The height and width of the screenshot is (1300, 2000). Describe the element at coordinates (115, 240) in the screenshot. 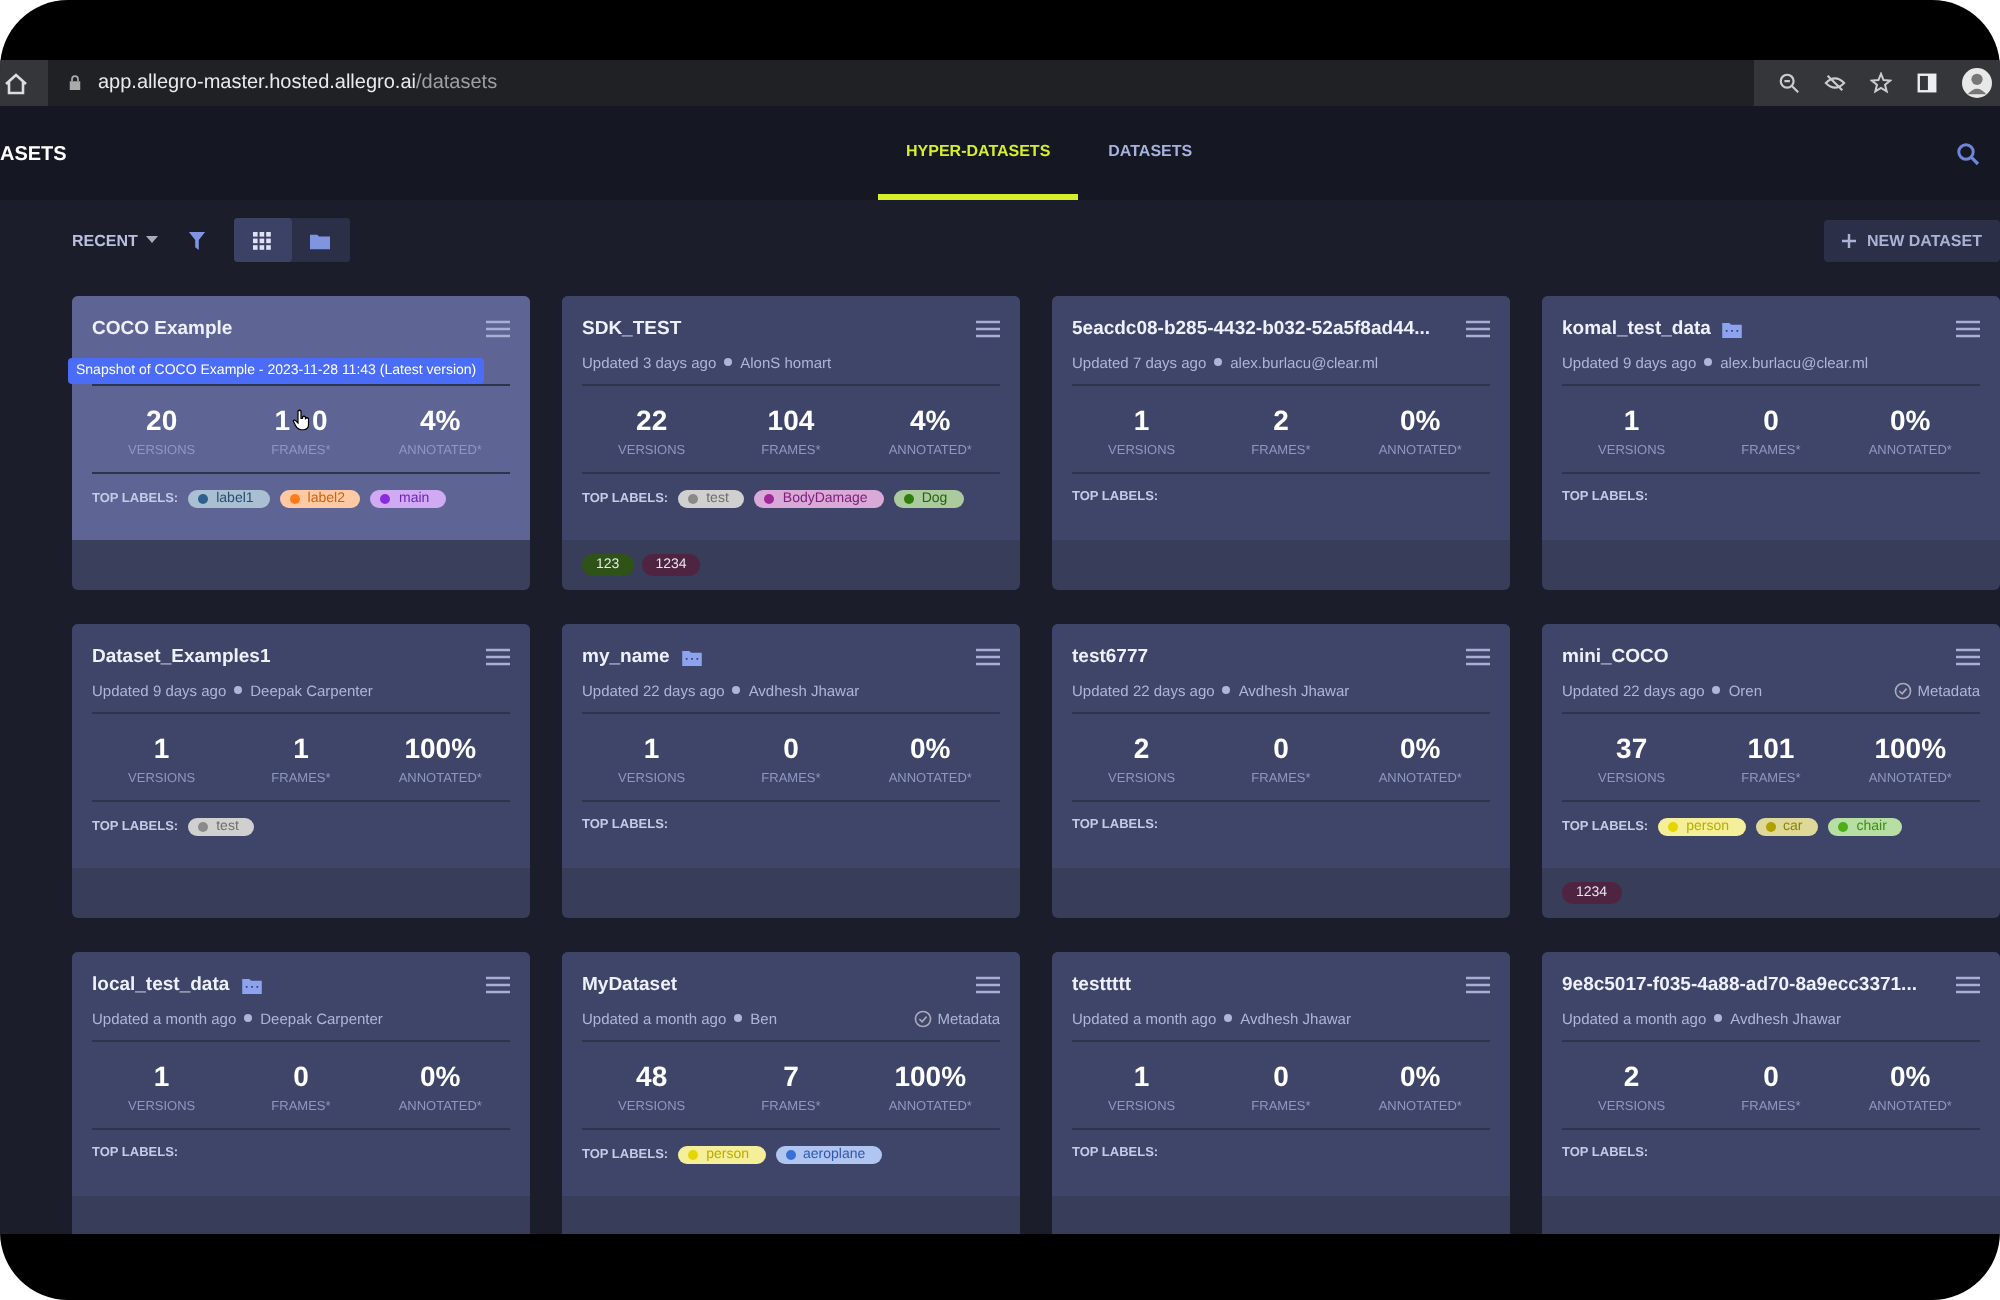

I see `sort-dropdown: RECENT` at that location.